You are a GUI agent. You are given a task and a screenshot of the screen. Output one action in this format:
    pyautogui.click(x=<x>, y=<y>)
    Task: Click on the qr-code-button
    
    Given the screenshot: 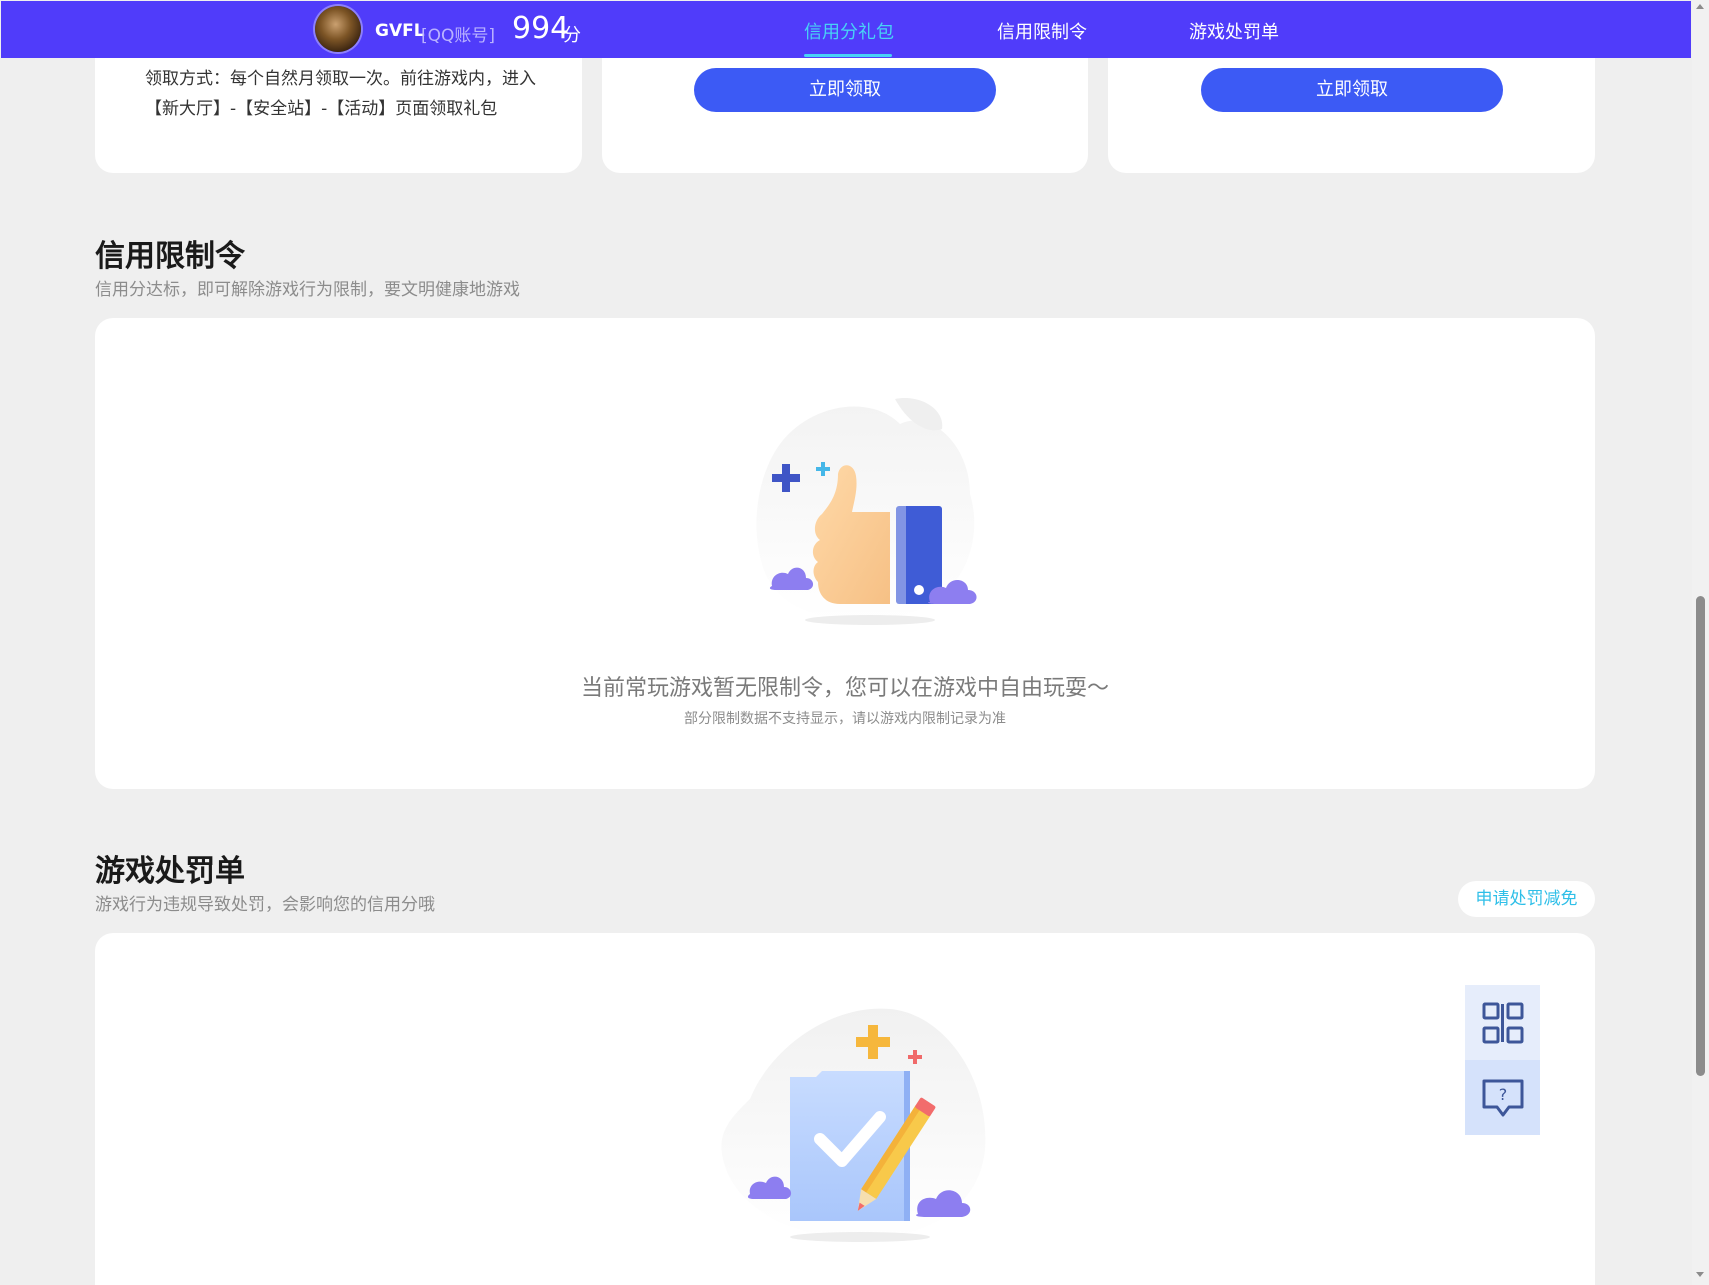 What is the action you would take?
    pyautogui.click(x=1502, y=1022)
    